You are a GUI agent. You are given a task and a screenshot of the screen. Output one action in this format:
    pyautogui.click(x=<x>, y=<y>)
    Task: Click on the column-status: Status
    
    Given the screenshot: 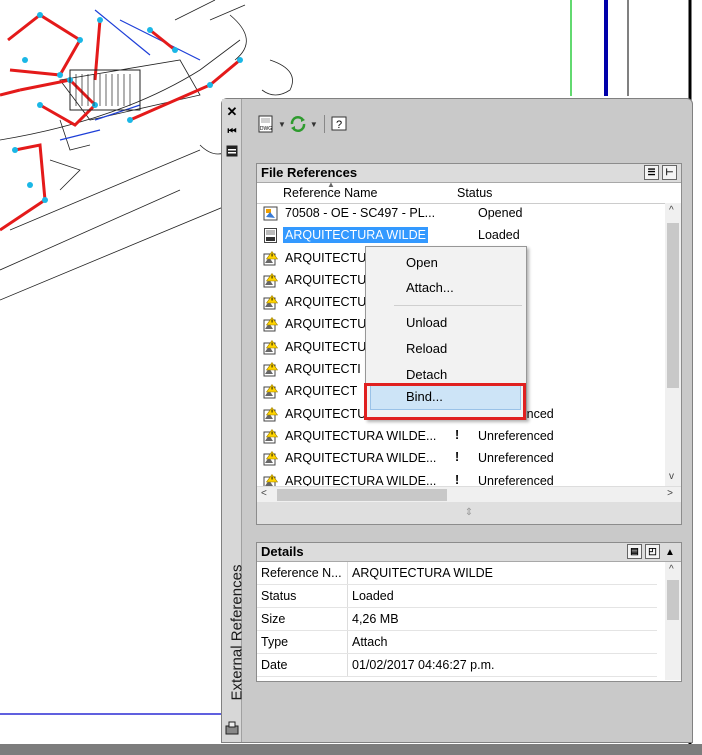 What is the action you would take?
    pyautogui.click(x=474, y=193)
    